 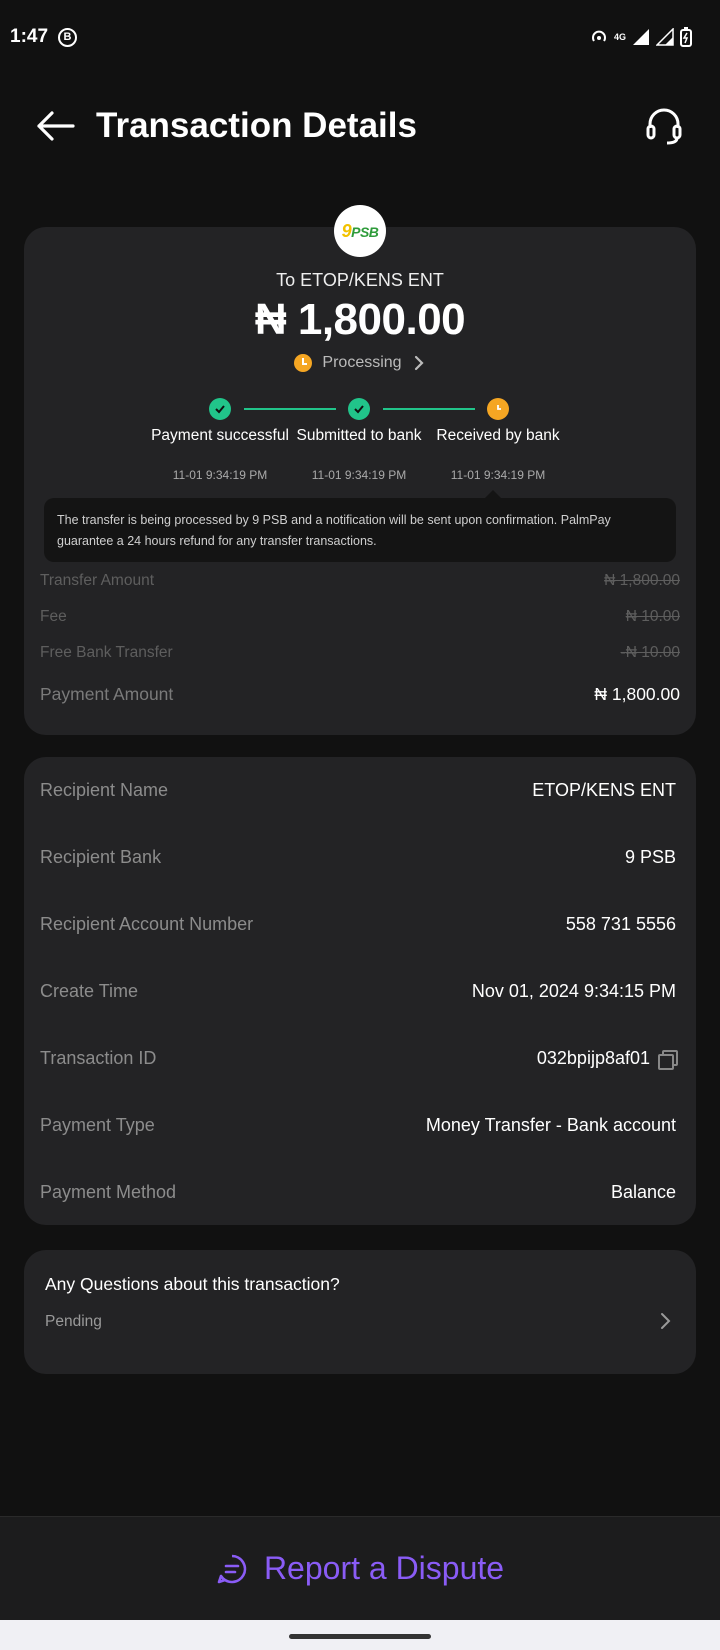 I want to click on step-2-label: Submitted to bank, so click(x=359, y=435).